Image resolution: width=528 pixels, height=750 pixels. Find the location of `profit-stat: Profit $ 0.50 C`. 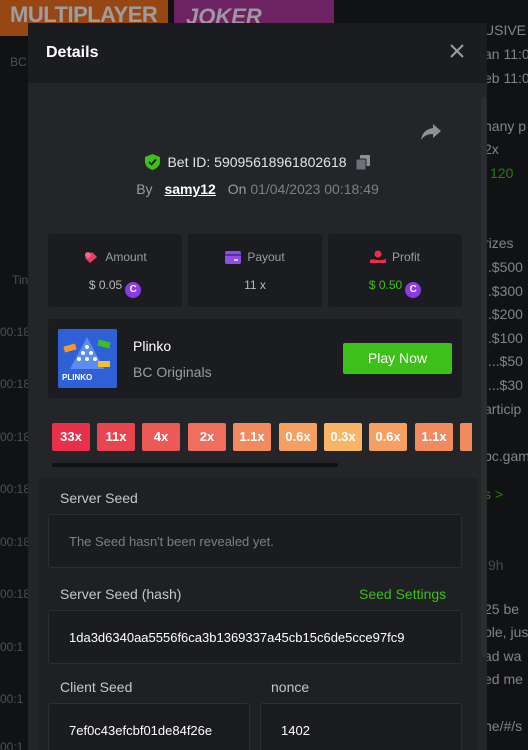

profit-stat: Profit $ 0.50 C is located at coordinates (395, 270).